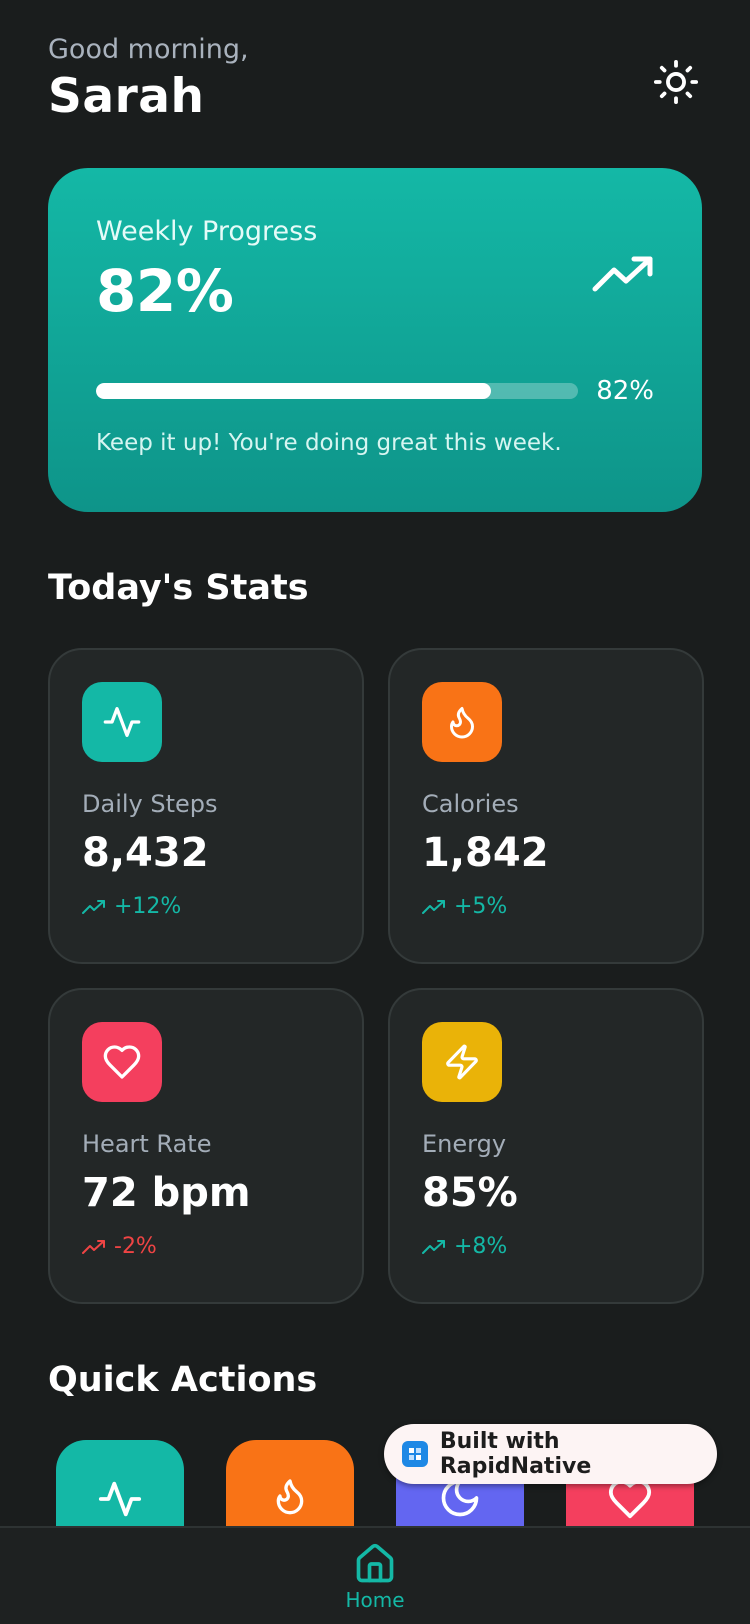 This screenshot has width=750, height=1624. What do you see at coordinates (415, 1454) in the screenshot?
I see `rapidnative-logo-icon` at bounding box center [415, 1454].